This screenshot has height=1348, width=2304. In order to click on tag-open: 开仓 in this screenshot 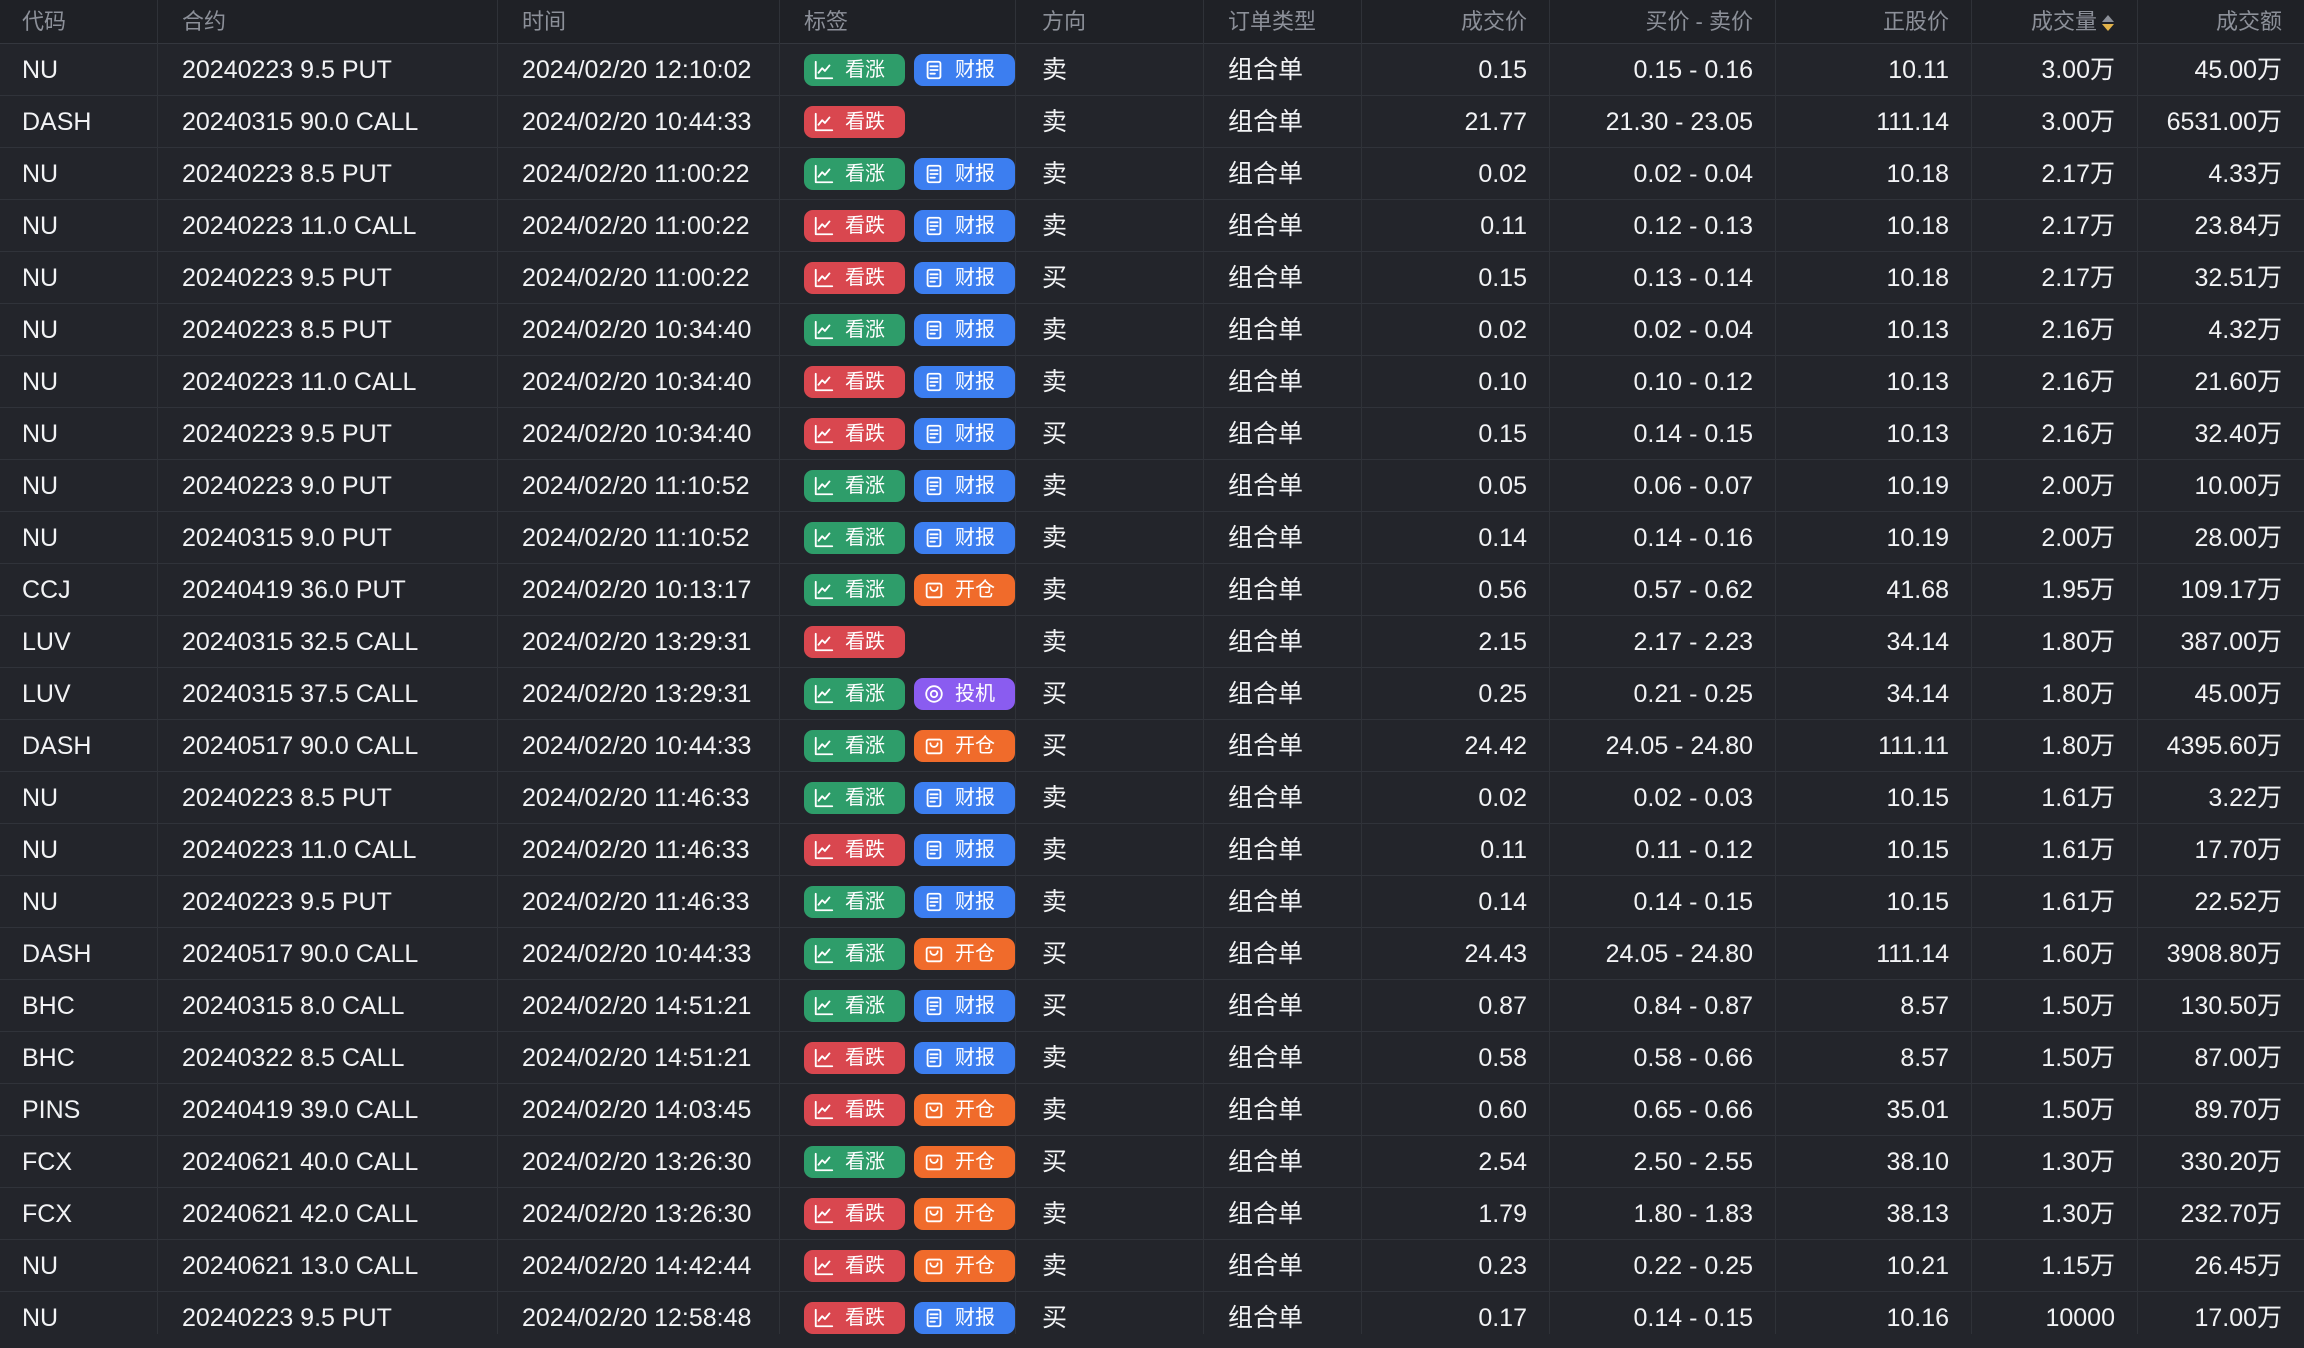, I will do `click(964, 953)`.